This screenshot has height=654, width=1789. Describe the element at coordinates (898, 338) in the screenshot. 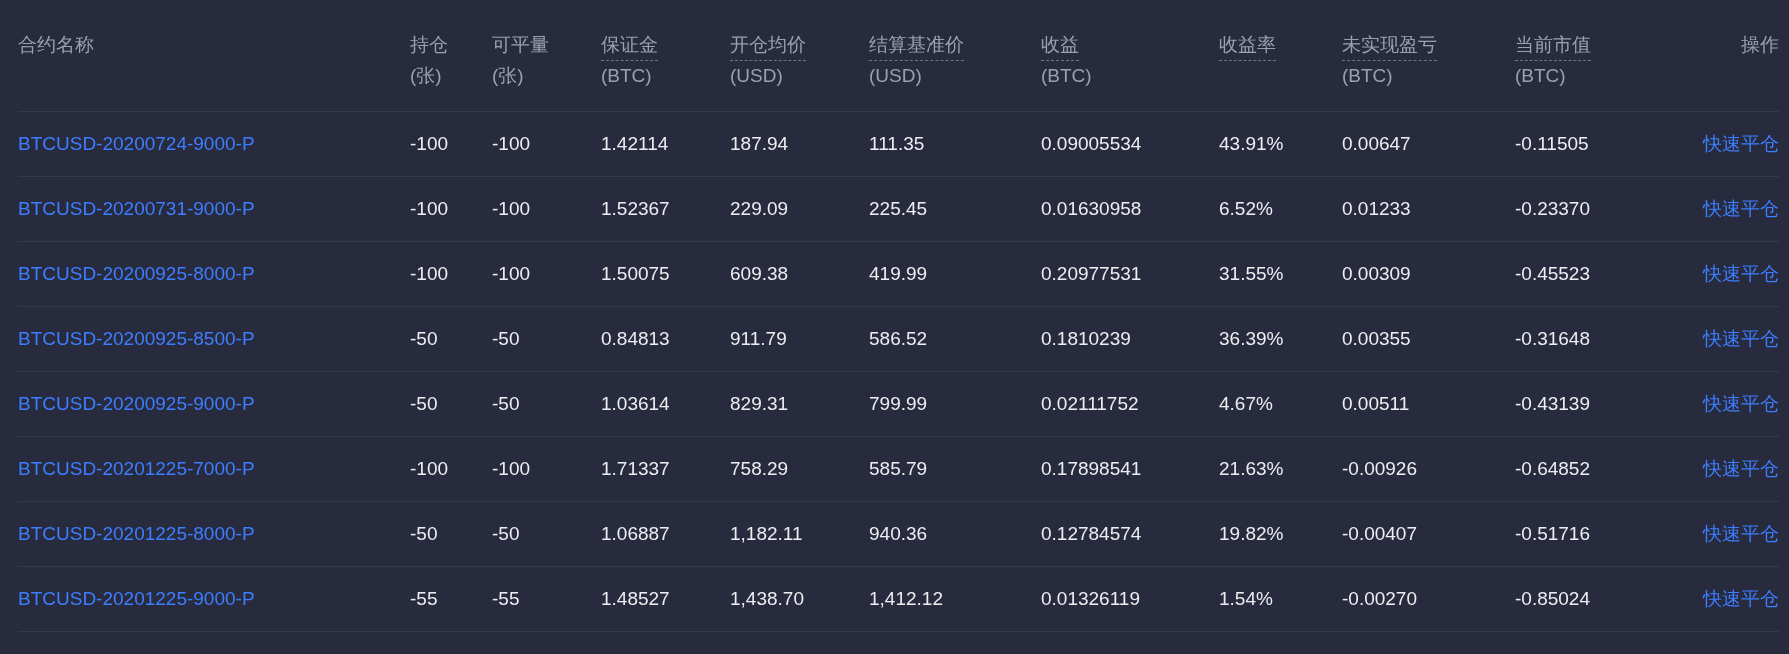

I see `table-cell: 586.52` at that location.